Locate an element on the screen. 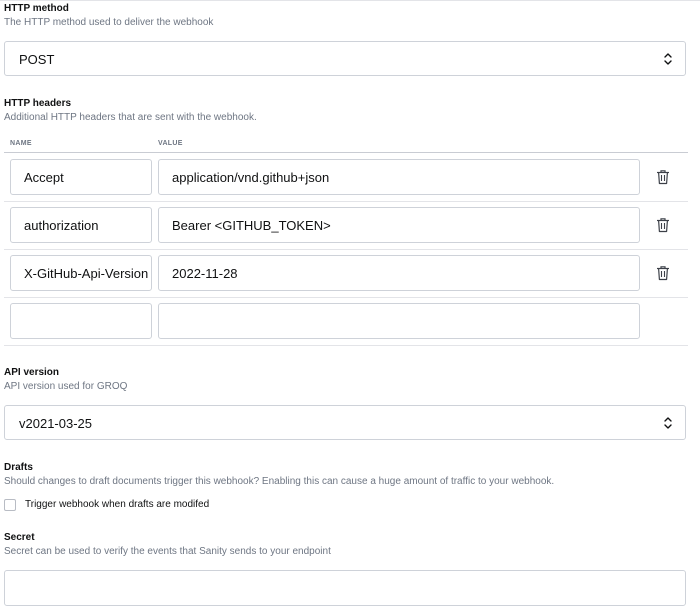  secret-title: Secret is located at coordinates (19, 537).